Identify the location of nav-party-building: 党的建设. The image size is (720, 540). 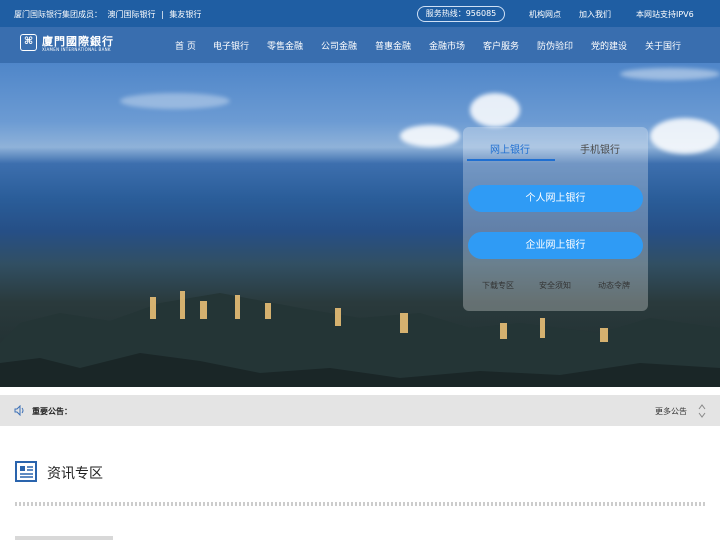
(609, 45).